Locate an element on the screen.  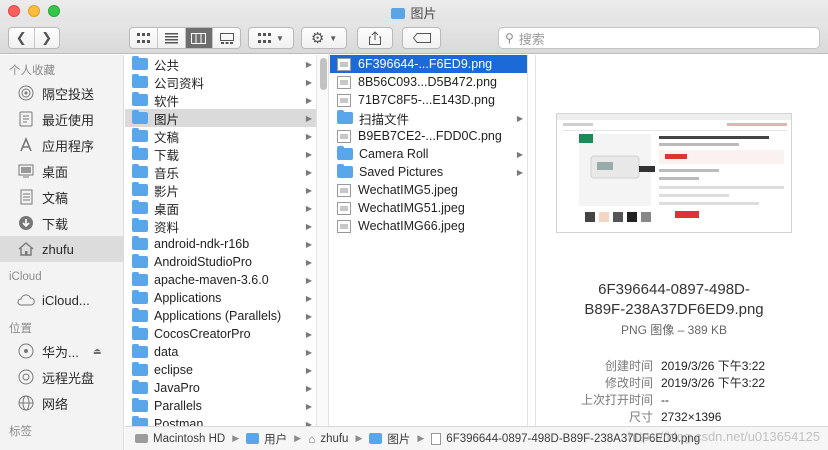
back-button: ❮ is located at coordinates (22, 38).